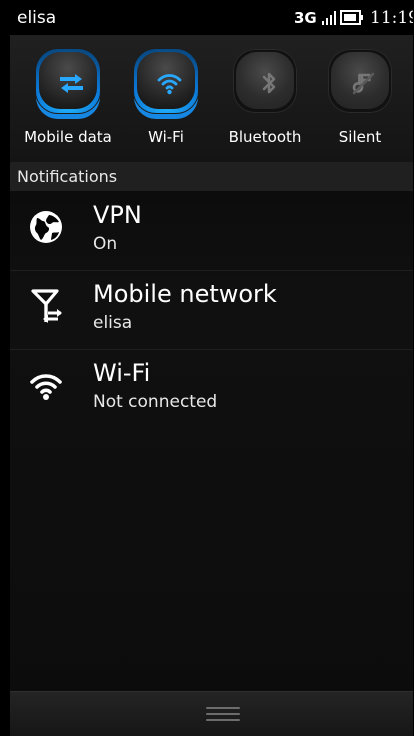 This screenshot has width=414, height=736. I want to click on wifi-notification: Wi-Fi Not connected, so click(211, 388).